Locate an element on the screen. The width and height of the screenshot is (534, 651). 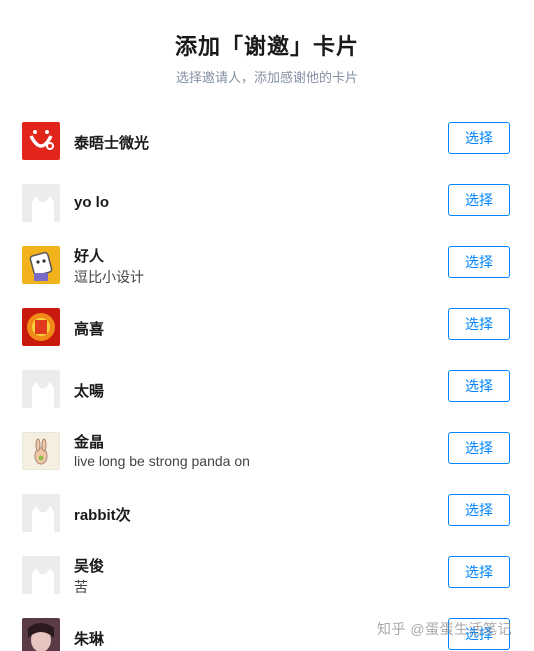
inviter-name: 泰晤士微光 is located at coordinates (112, 143).